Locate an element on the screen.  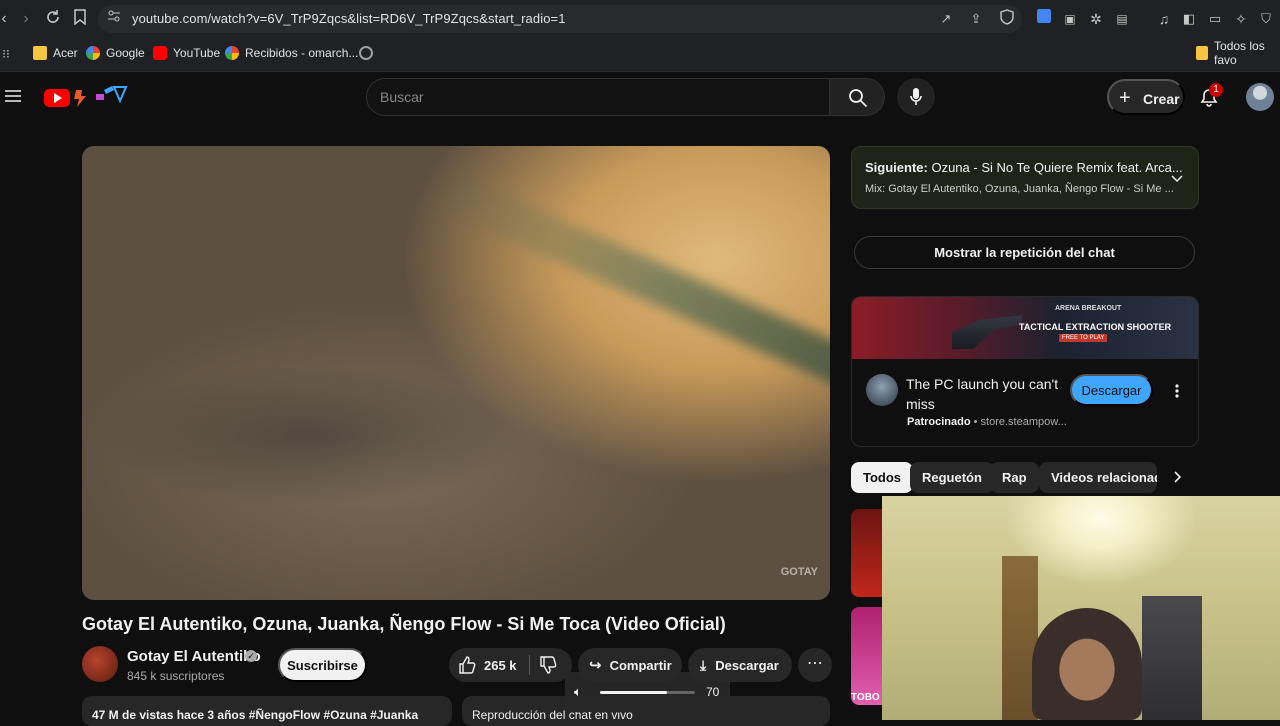
chip-related-videos: Videos relacionado is located at coordinates (1098, 477).